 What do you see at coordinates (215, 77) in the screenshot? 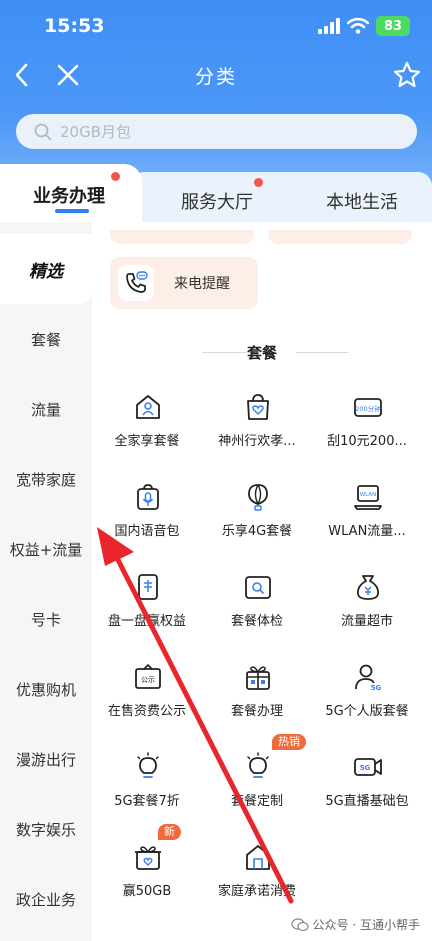
I see `page-title: 分类` at bounding box center [215, 77].